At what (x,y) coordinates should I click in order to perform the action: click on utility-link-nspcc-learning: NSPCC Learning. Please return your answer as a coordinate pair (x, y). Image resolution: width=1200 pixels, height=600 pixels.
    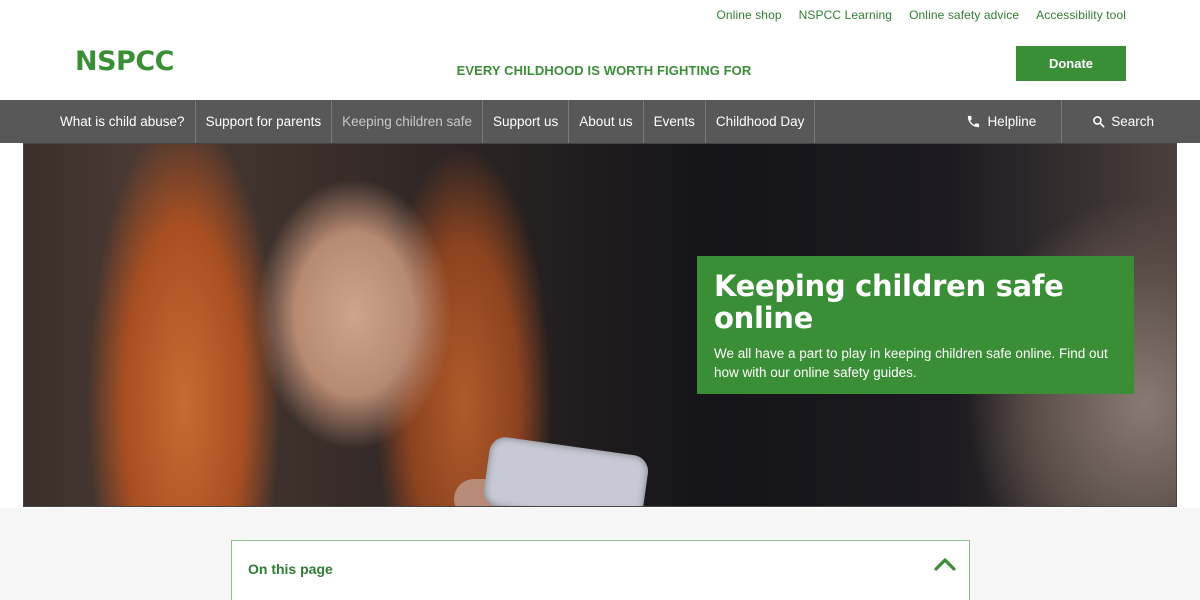
    Looking at the image, I should click on (845, 15).